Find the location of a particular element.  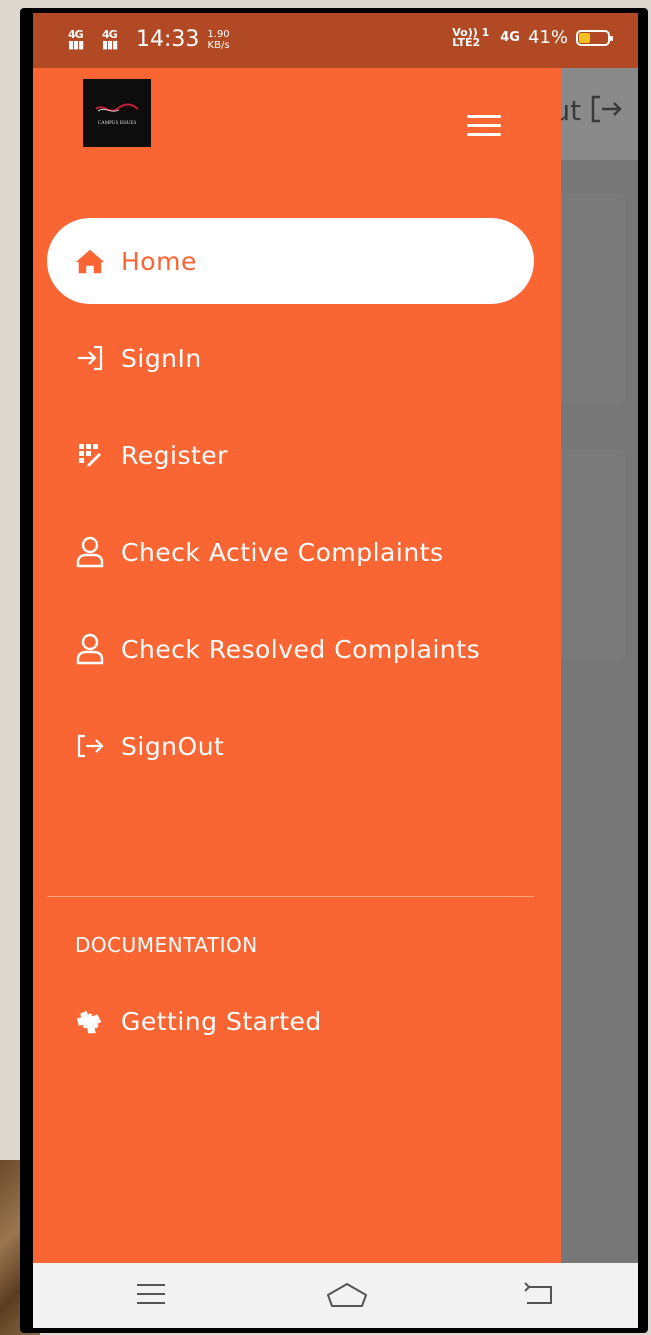

sign-in-icon is located at coordinates (90, 358).